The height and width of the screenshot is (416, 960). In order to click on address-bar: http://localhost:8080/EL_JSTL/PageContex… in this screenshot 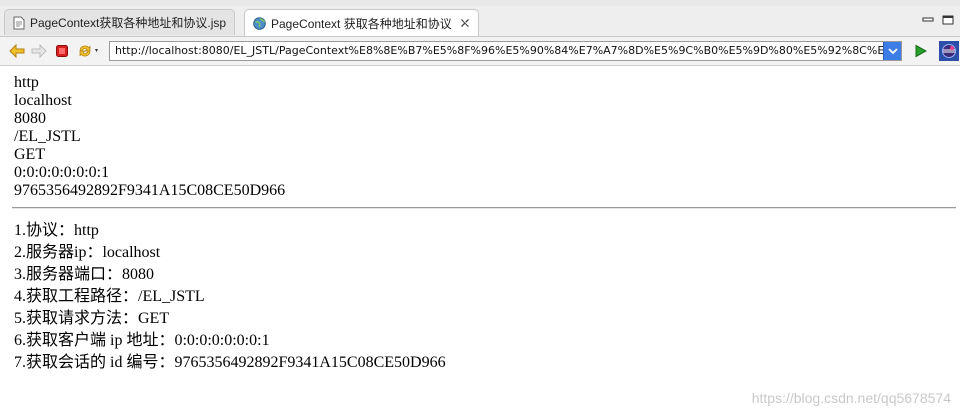, I will do `click(505, 51)`.